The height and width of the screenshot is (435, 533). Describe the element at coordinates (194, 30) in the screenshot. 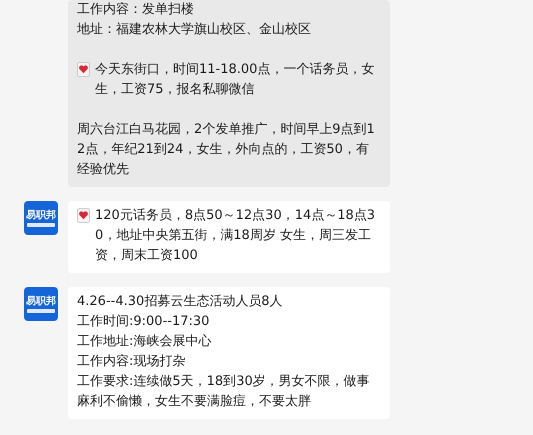

I see `message-text: 地址：福建农林大学旗山校区、金山校区` at that location.